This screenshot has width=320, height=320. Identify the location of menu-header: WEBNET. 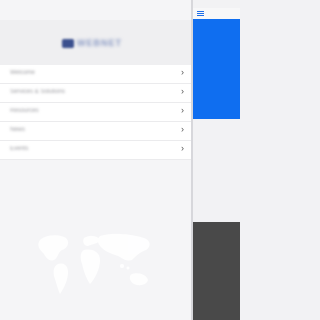
(95, 43).